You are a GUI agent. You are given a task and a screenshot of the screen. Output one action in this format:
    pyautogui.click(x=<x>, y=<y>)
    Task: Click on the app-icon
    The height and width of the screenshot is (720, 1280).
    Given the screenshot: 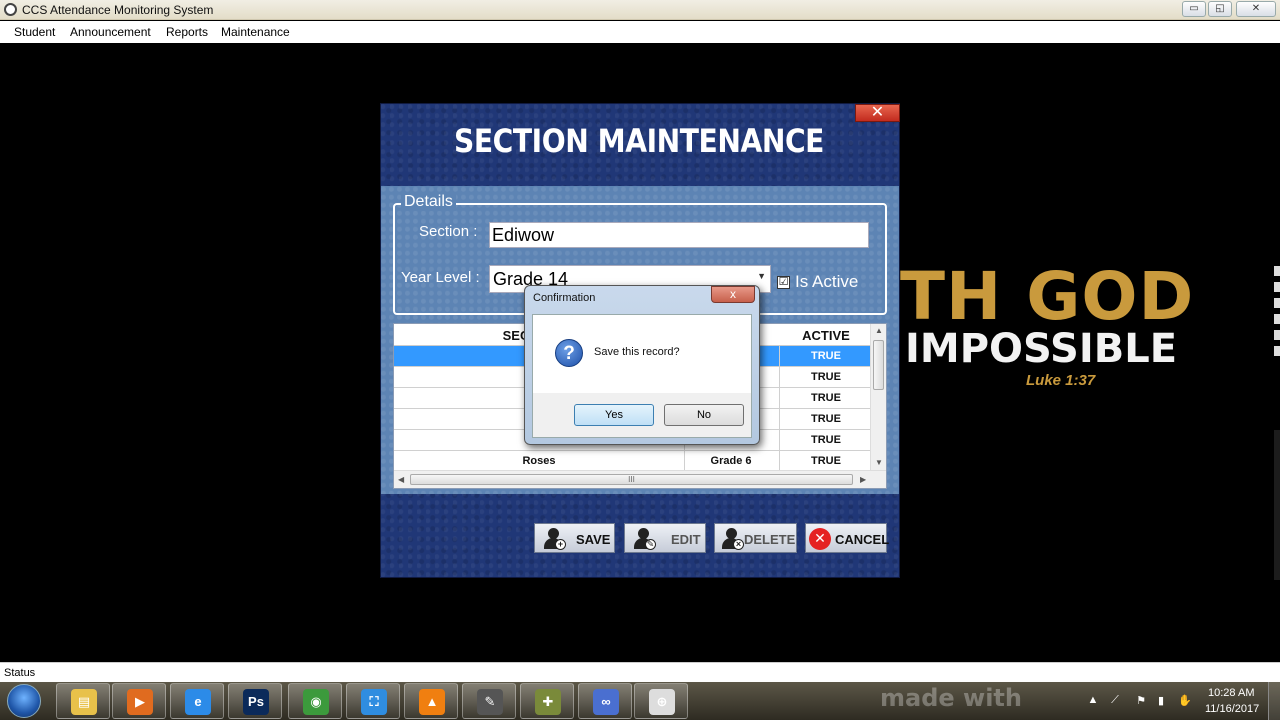 What is the action you would take?
    pyautogui.click(x=10, y=9)
    